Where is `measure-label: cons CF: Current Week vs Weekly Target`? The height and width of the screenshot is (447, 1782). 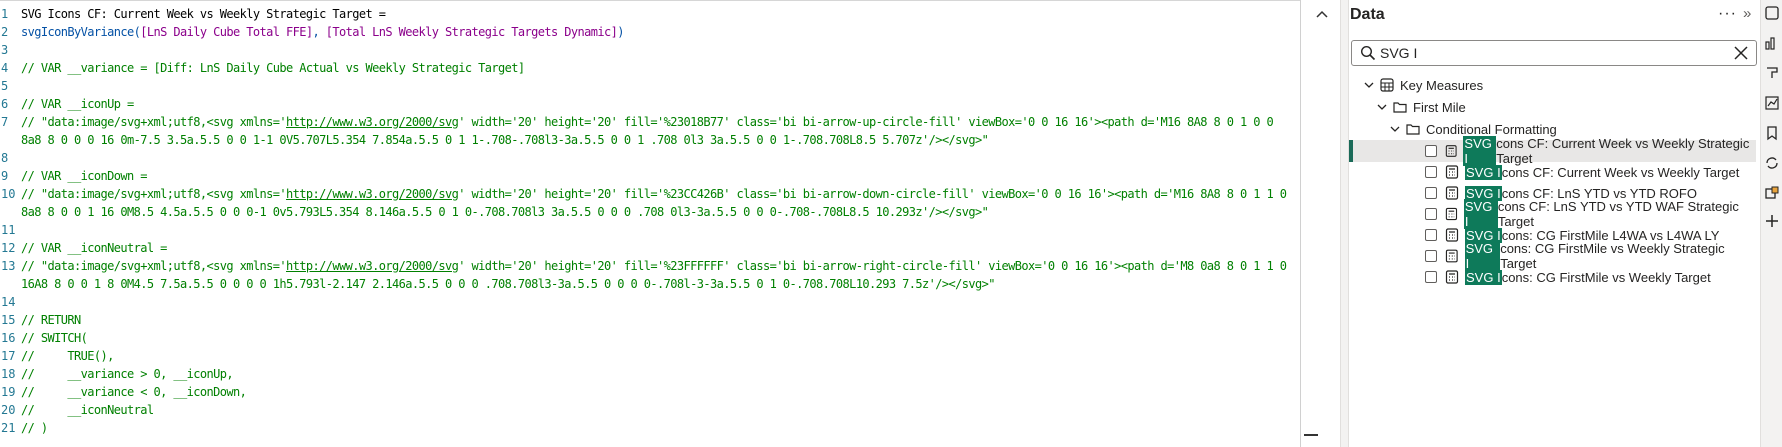
measure-label: cons CF: Current Week vs Weekly Target is located at coordinates (1620, 172).